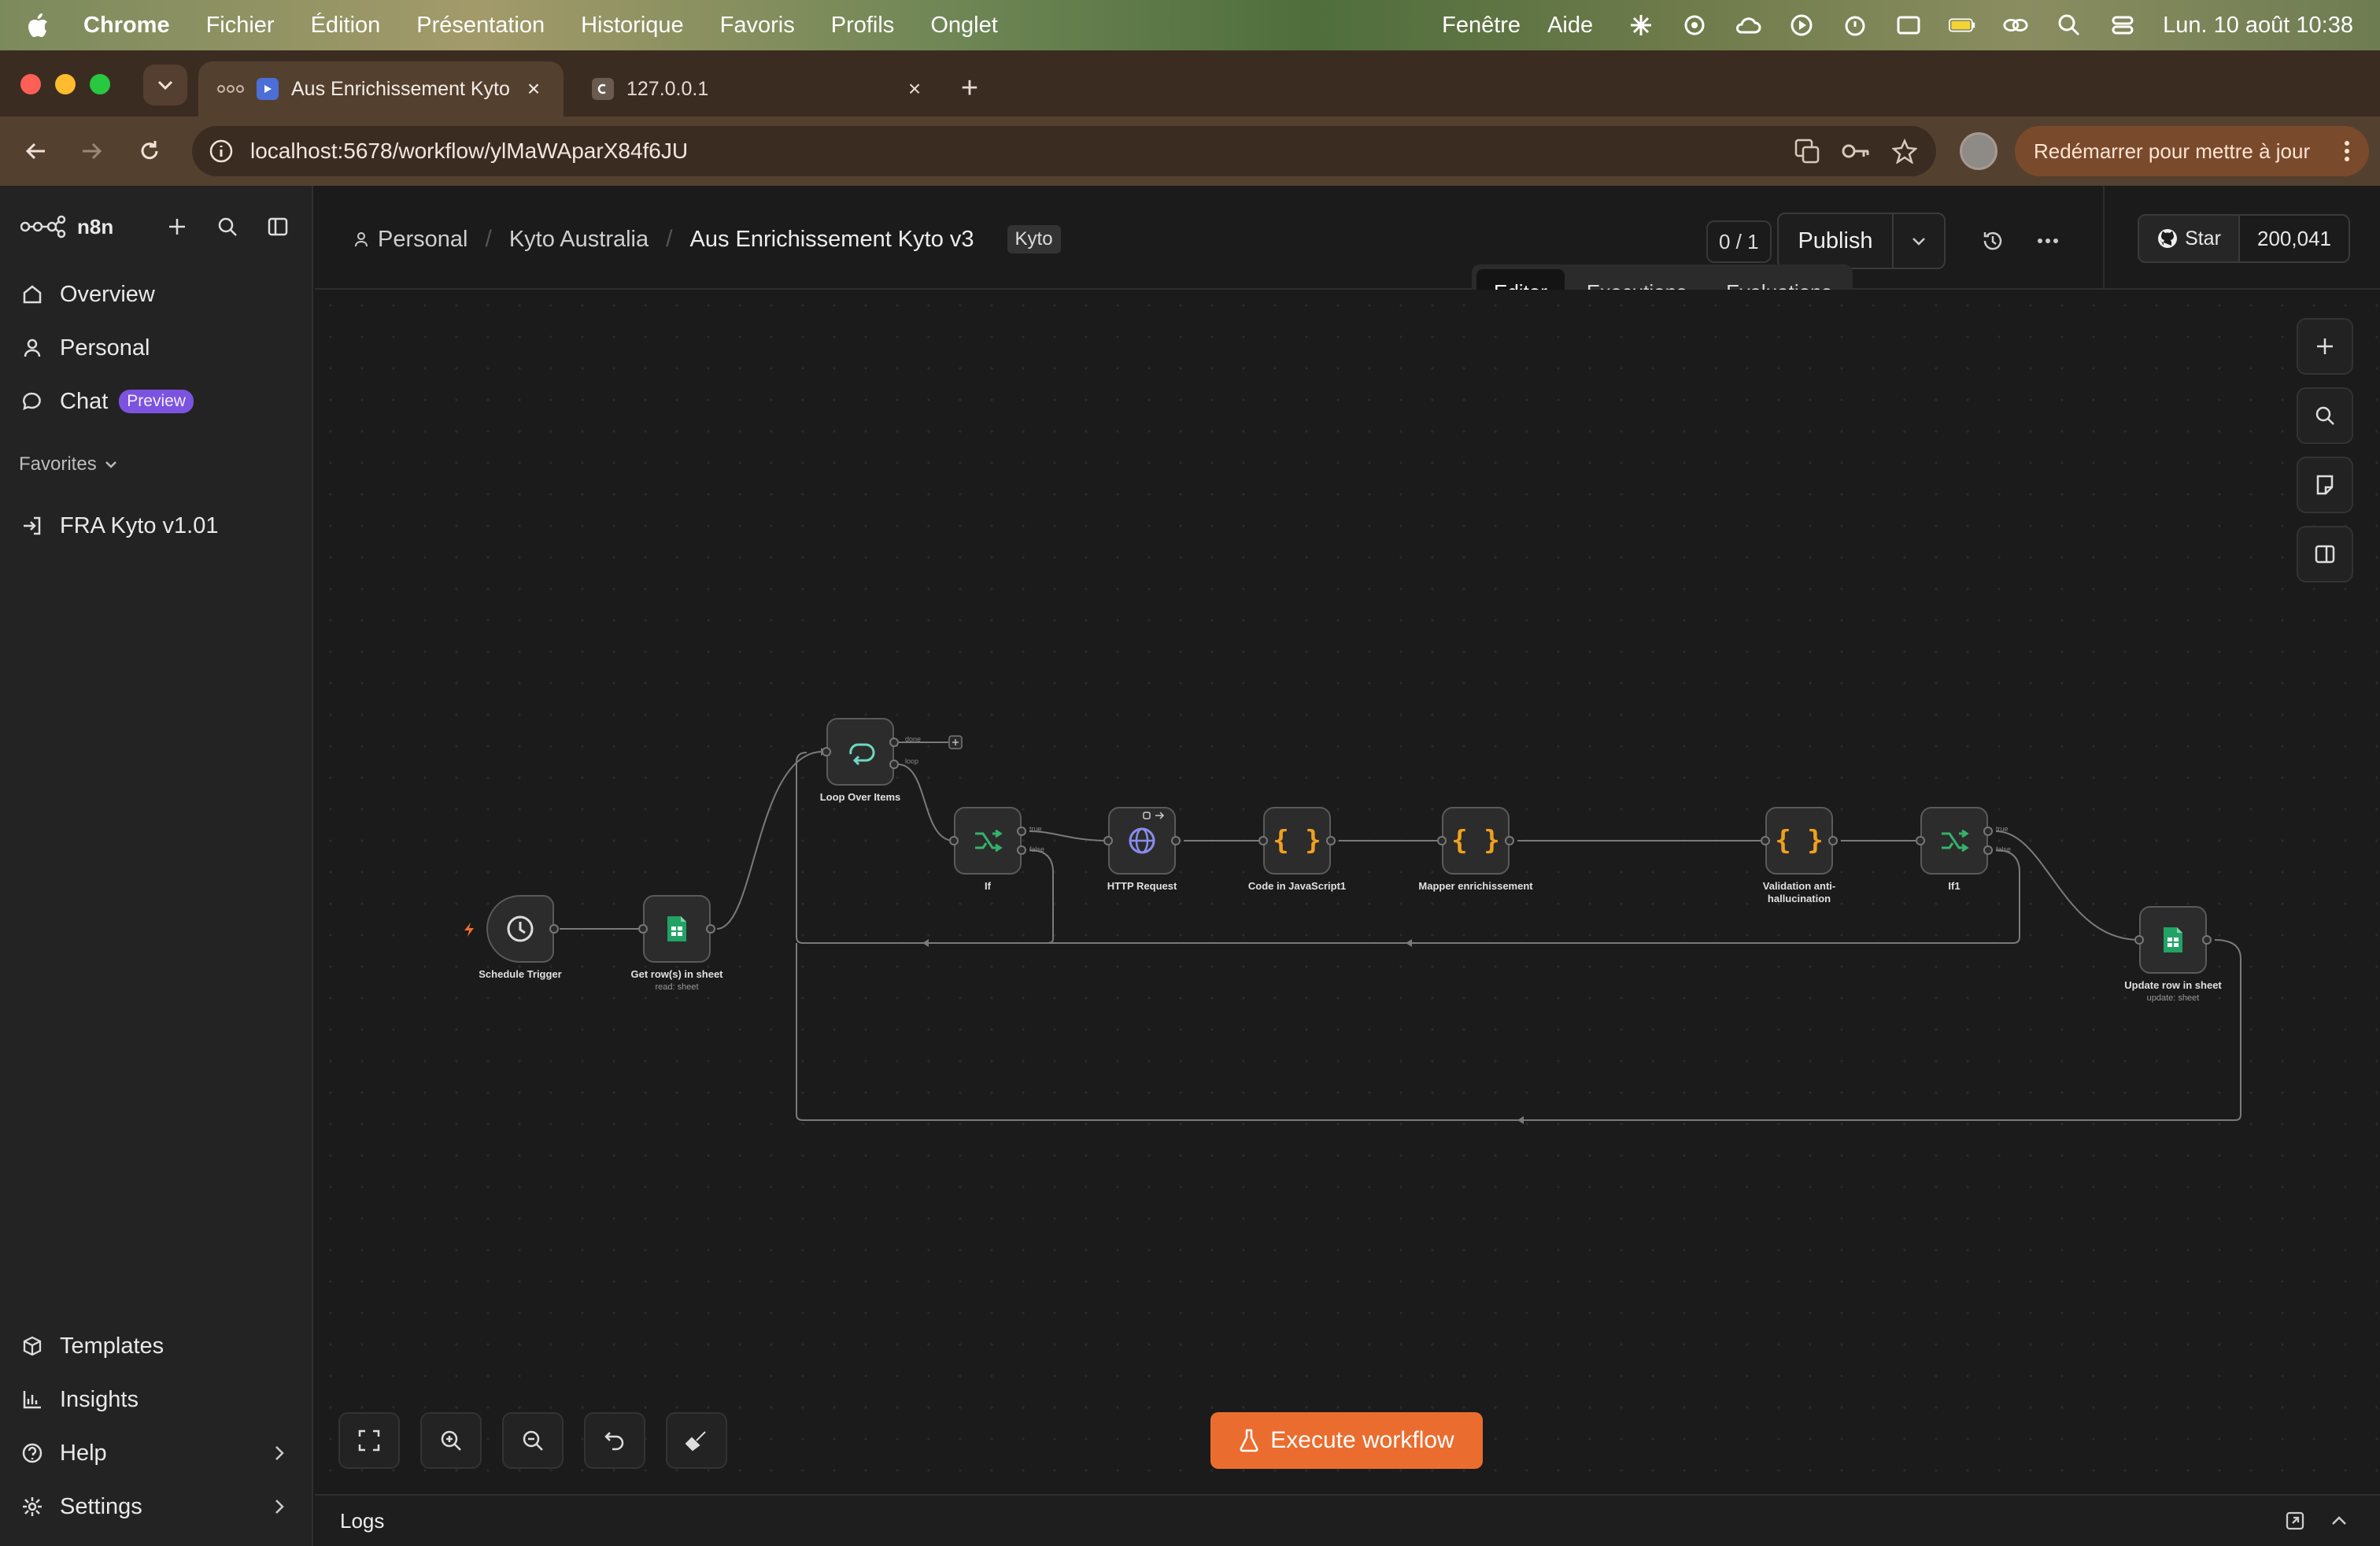  Describe the element at coordinates (80, 1507) in the screenshot. I see `sidebar-item-settings: Settings` at that location.